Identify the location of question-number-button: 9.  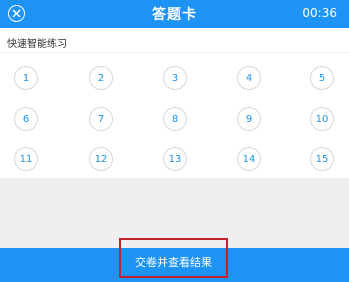
(249, 119).